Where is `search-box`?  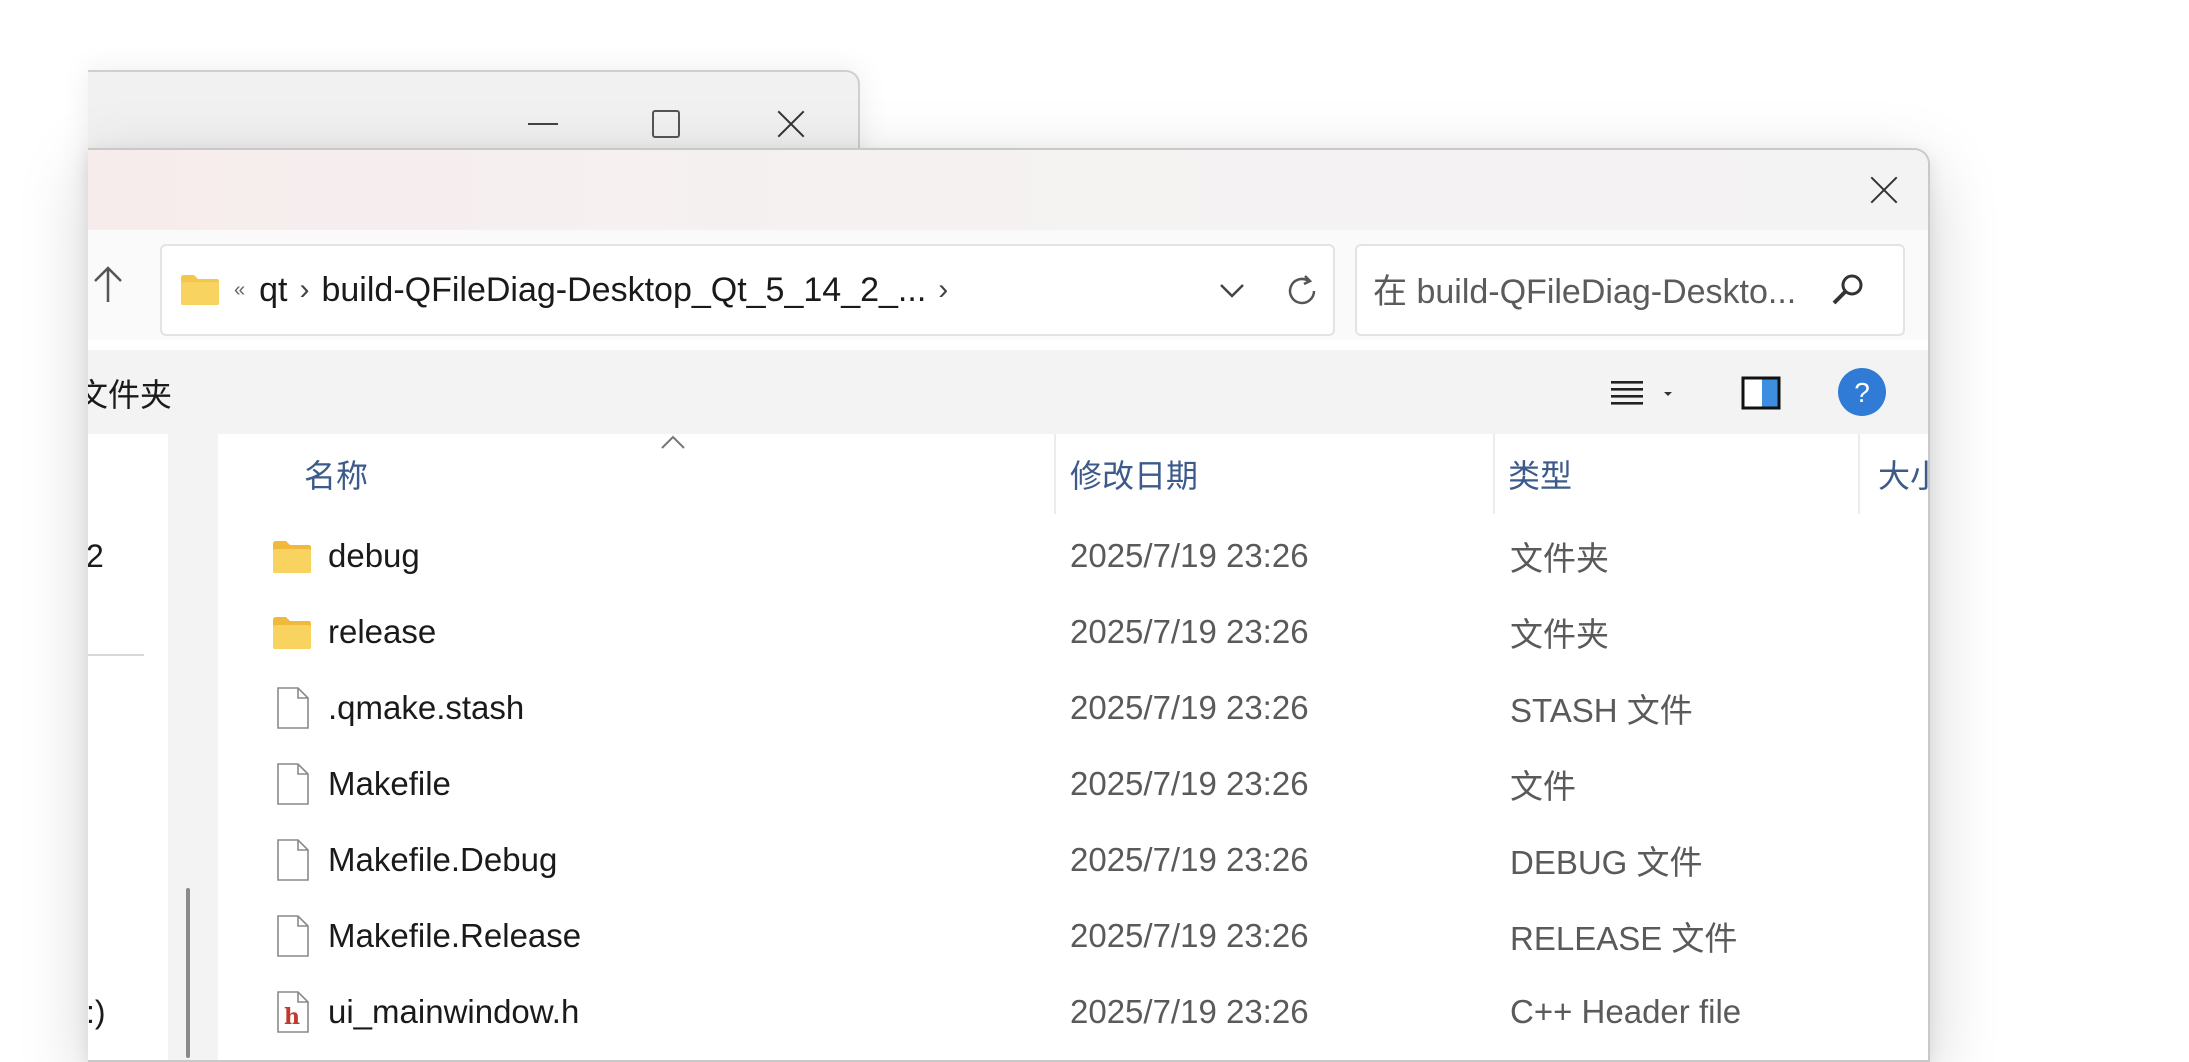 search-box is located at coordinates (1630, 290).